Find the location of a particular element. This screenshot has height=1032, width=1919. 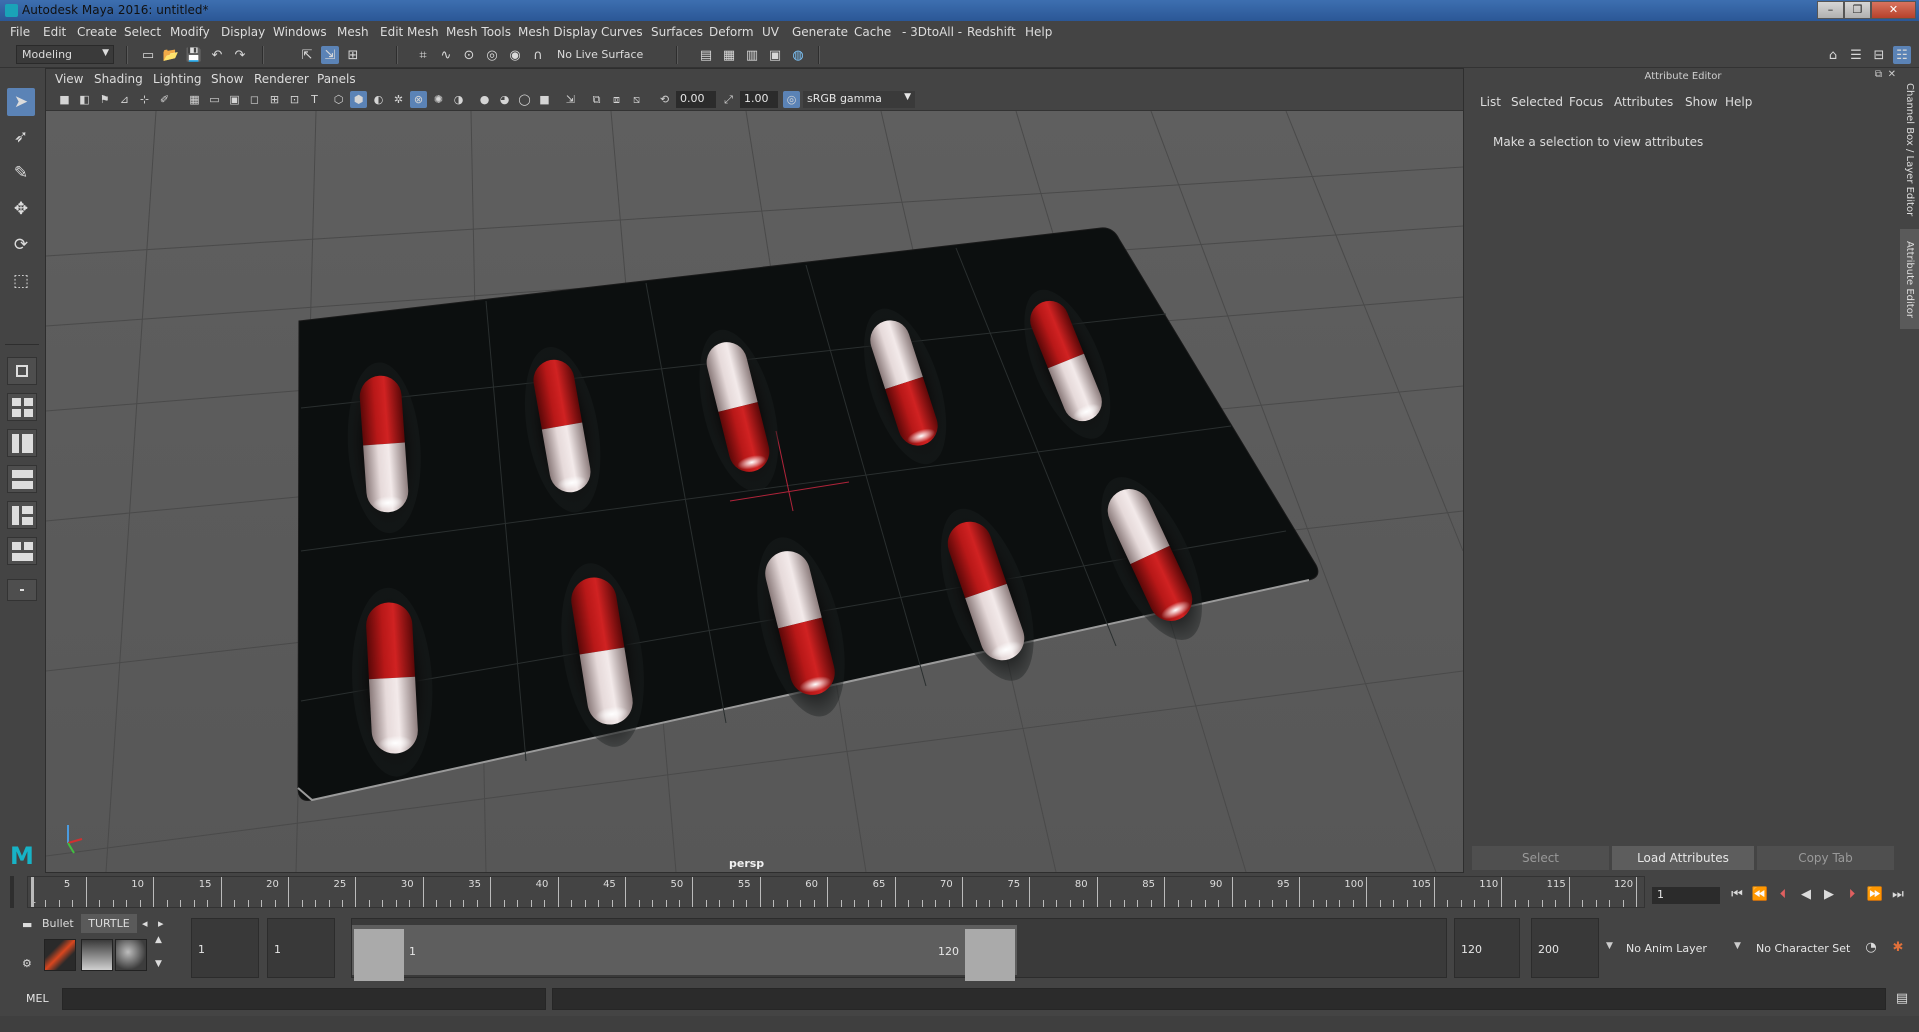

step-forward-key-icon: ⏩ is located at coordinates (1875, 894).